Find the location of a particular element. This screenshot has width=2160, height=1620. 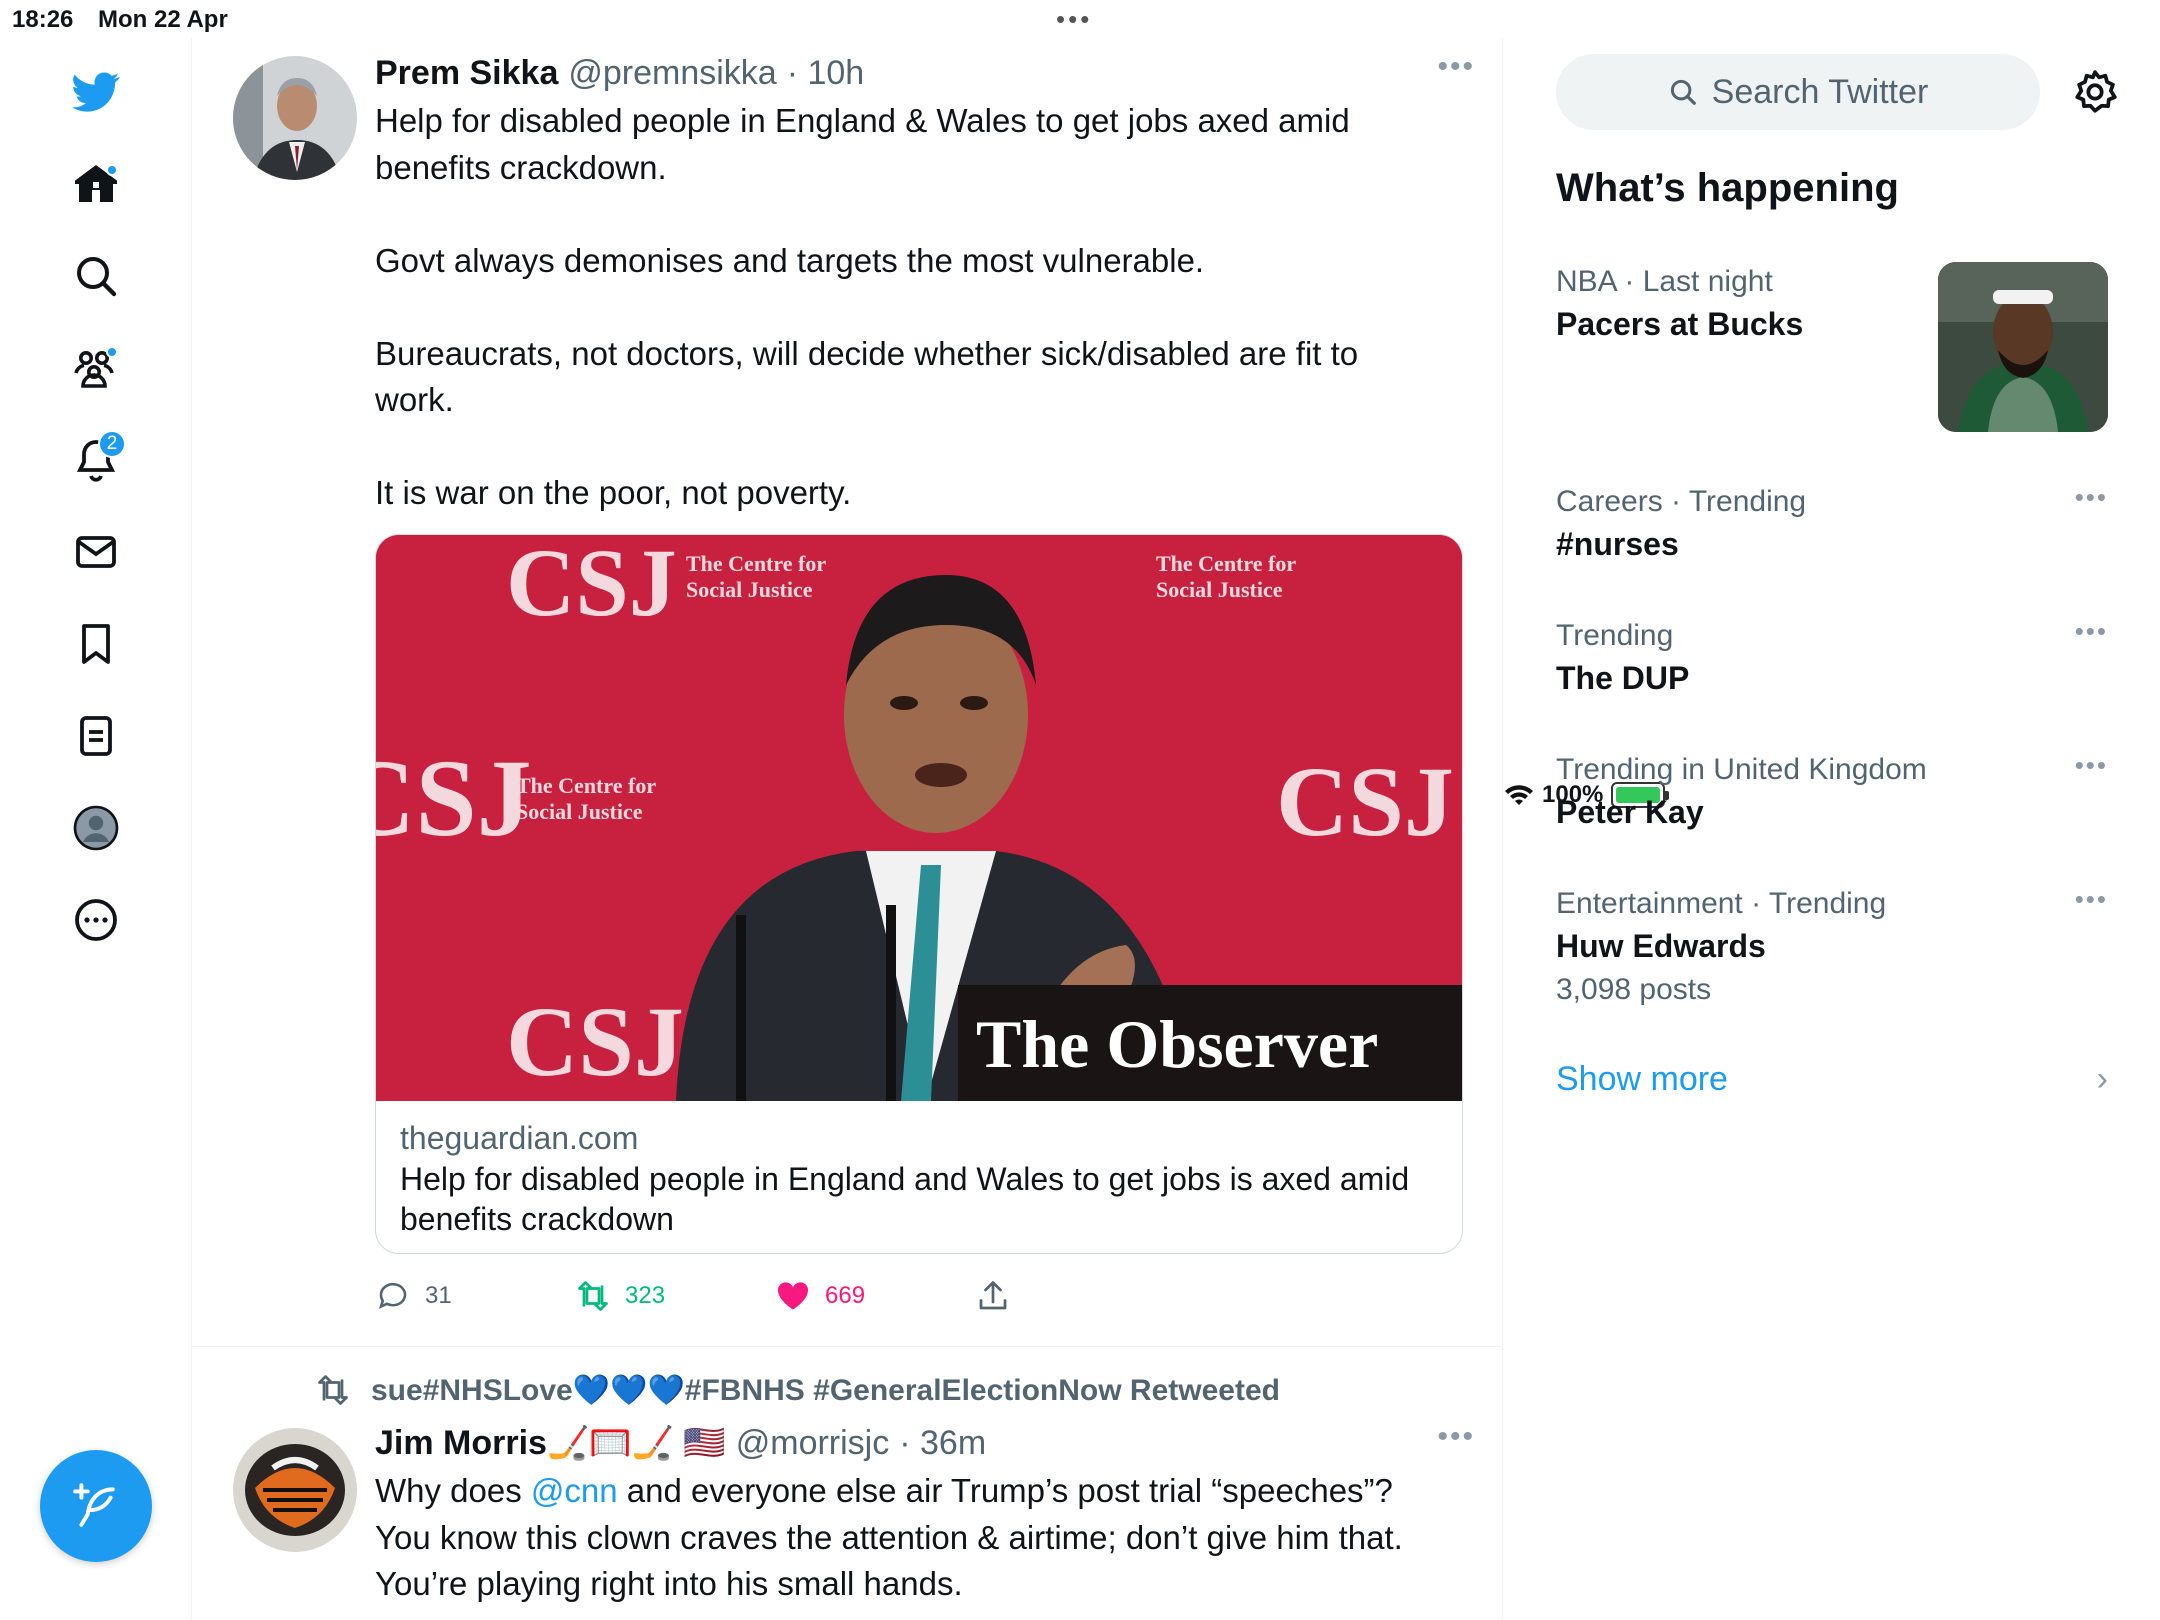

author-name: Jim Morris🏒🥅🏒 🇺🇸 is located at coordinates (550, 1443).